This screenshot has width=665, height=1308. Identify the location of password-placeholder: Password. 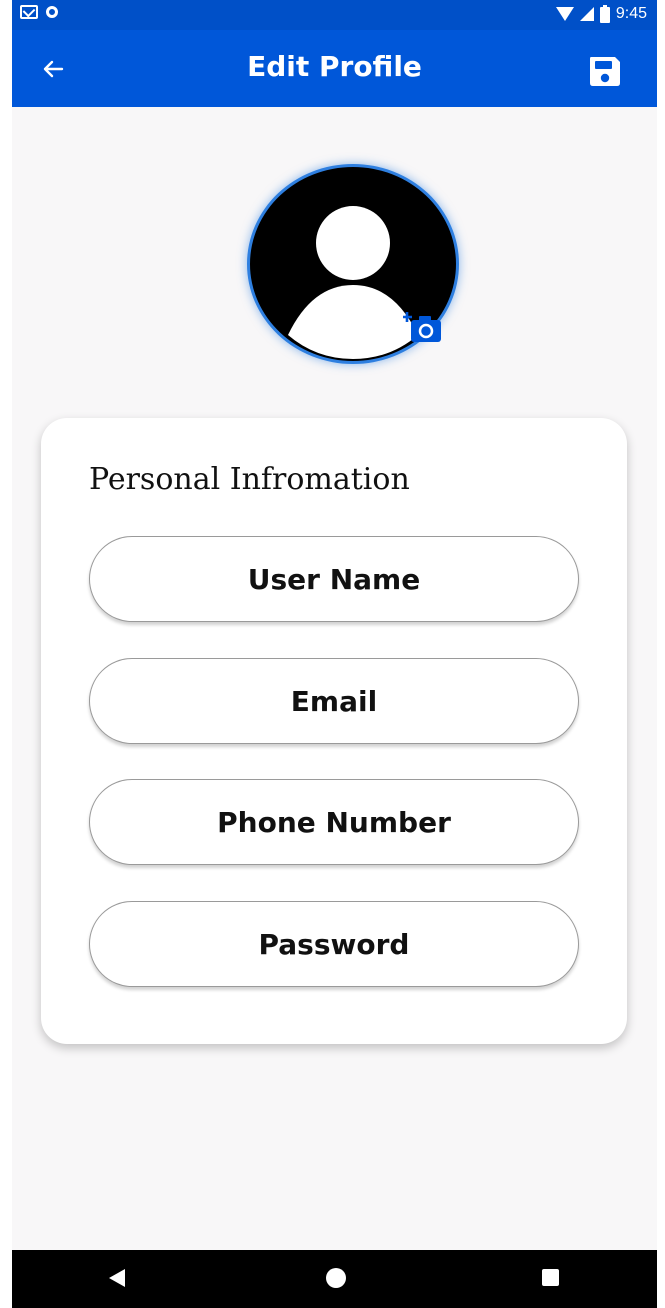
(334, 944).